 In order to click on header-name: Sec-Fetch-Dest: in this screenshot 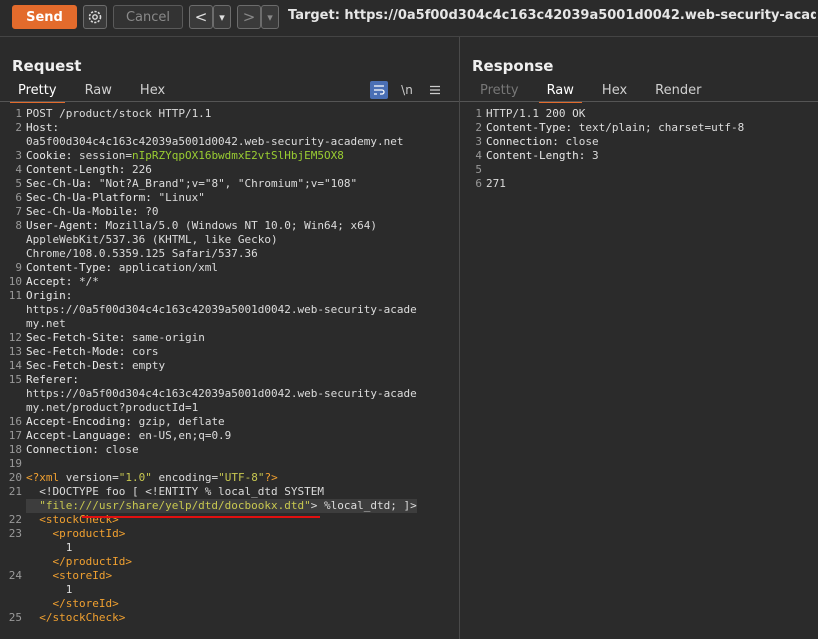, I will do `click(76, 365)`.